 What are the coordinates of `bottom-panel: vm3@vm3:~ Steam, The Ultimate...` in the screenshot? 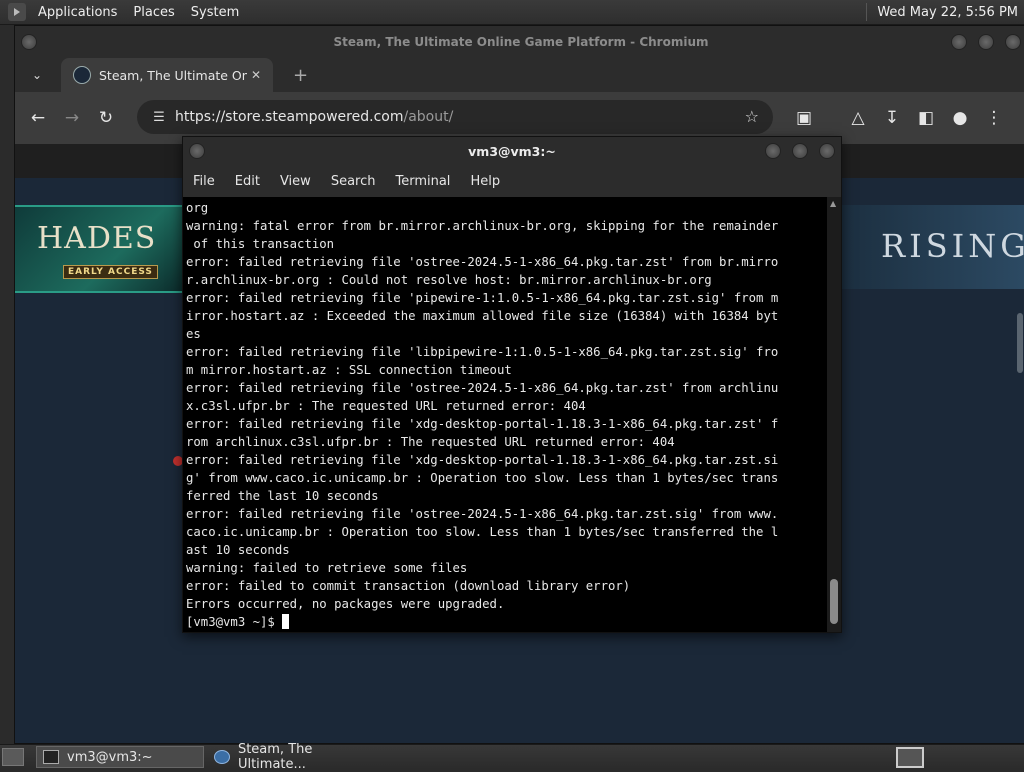 It's located at (512, 757).